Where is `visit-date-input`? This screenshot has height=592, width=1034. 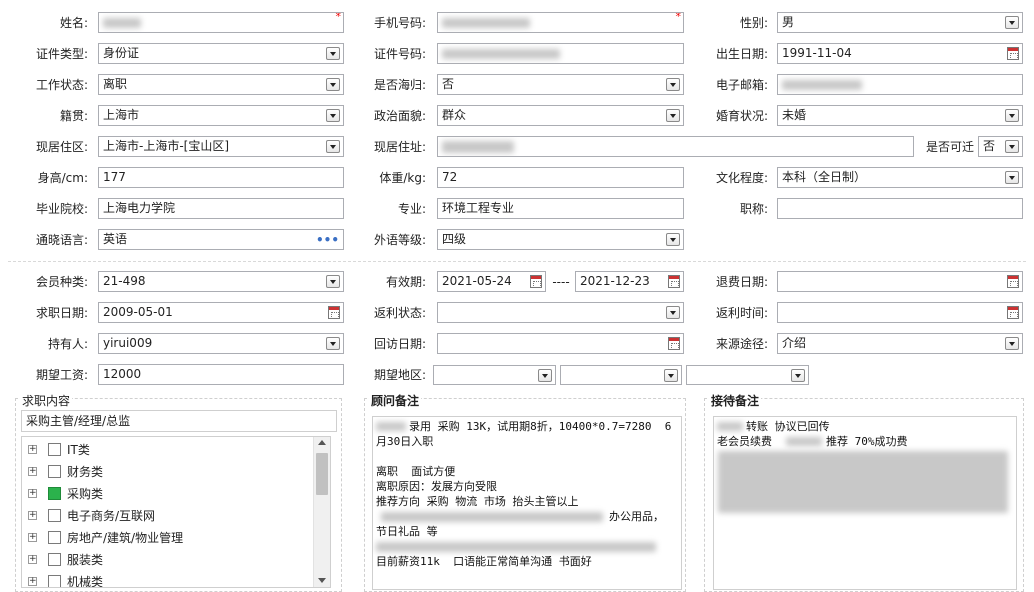 visit-date-input is located at coordinates (560, 343).